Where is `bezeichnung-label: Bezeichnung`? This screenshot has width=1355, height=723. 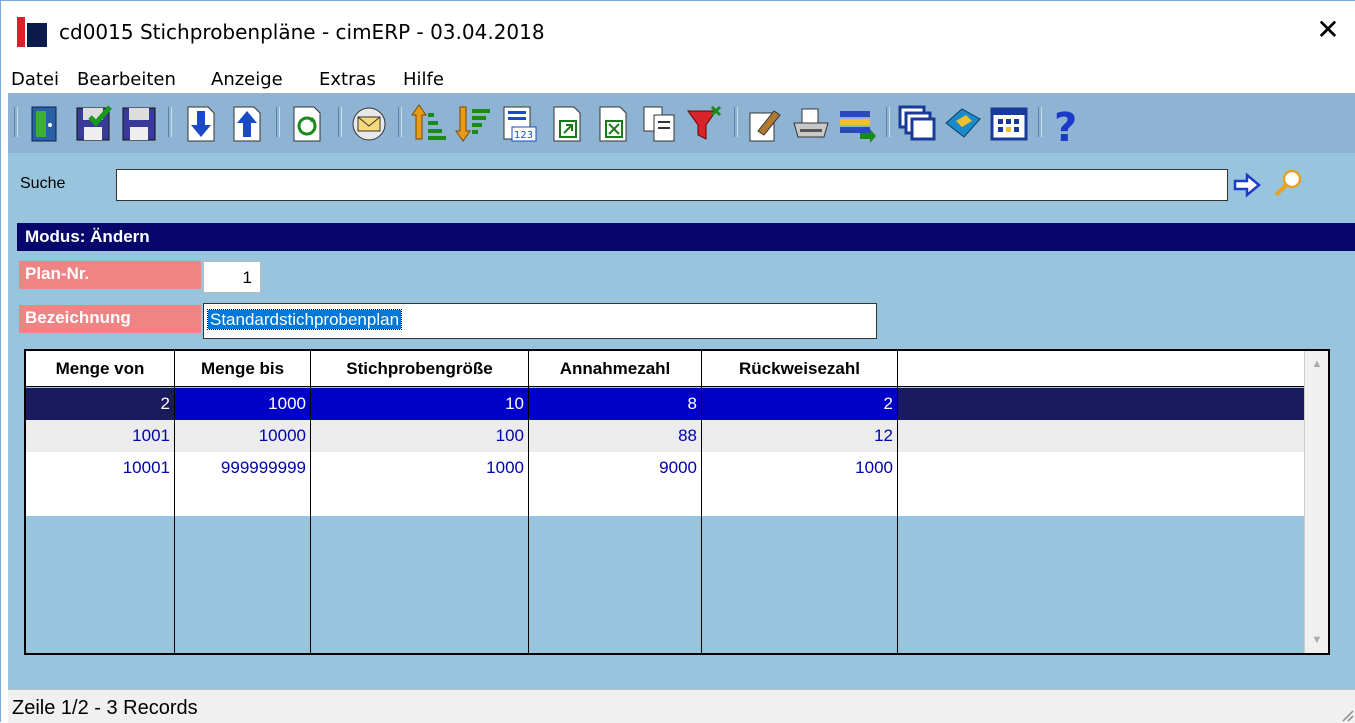 bezeichnung-label: Bezeichnung is located at coordinates (110, 319).